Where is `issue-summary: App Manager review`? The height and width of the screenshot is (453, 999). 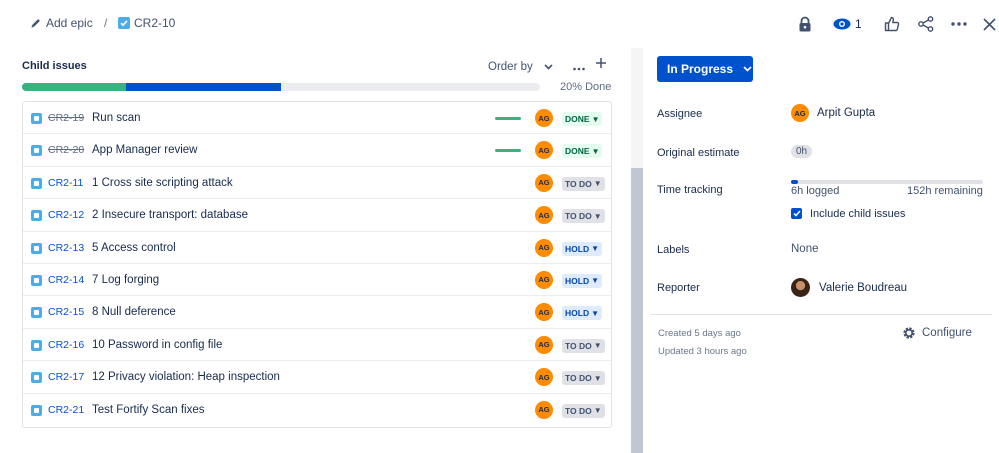 issue-summary: App Manager review is located at coordinates (144, 150).